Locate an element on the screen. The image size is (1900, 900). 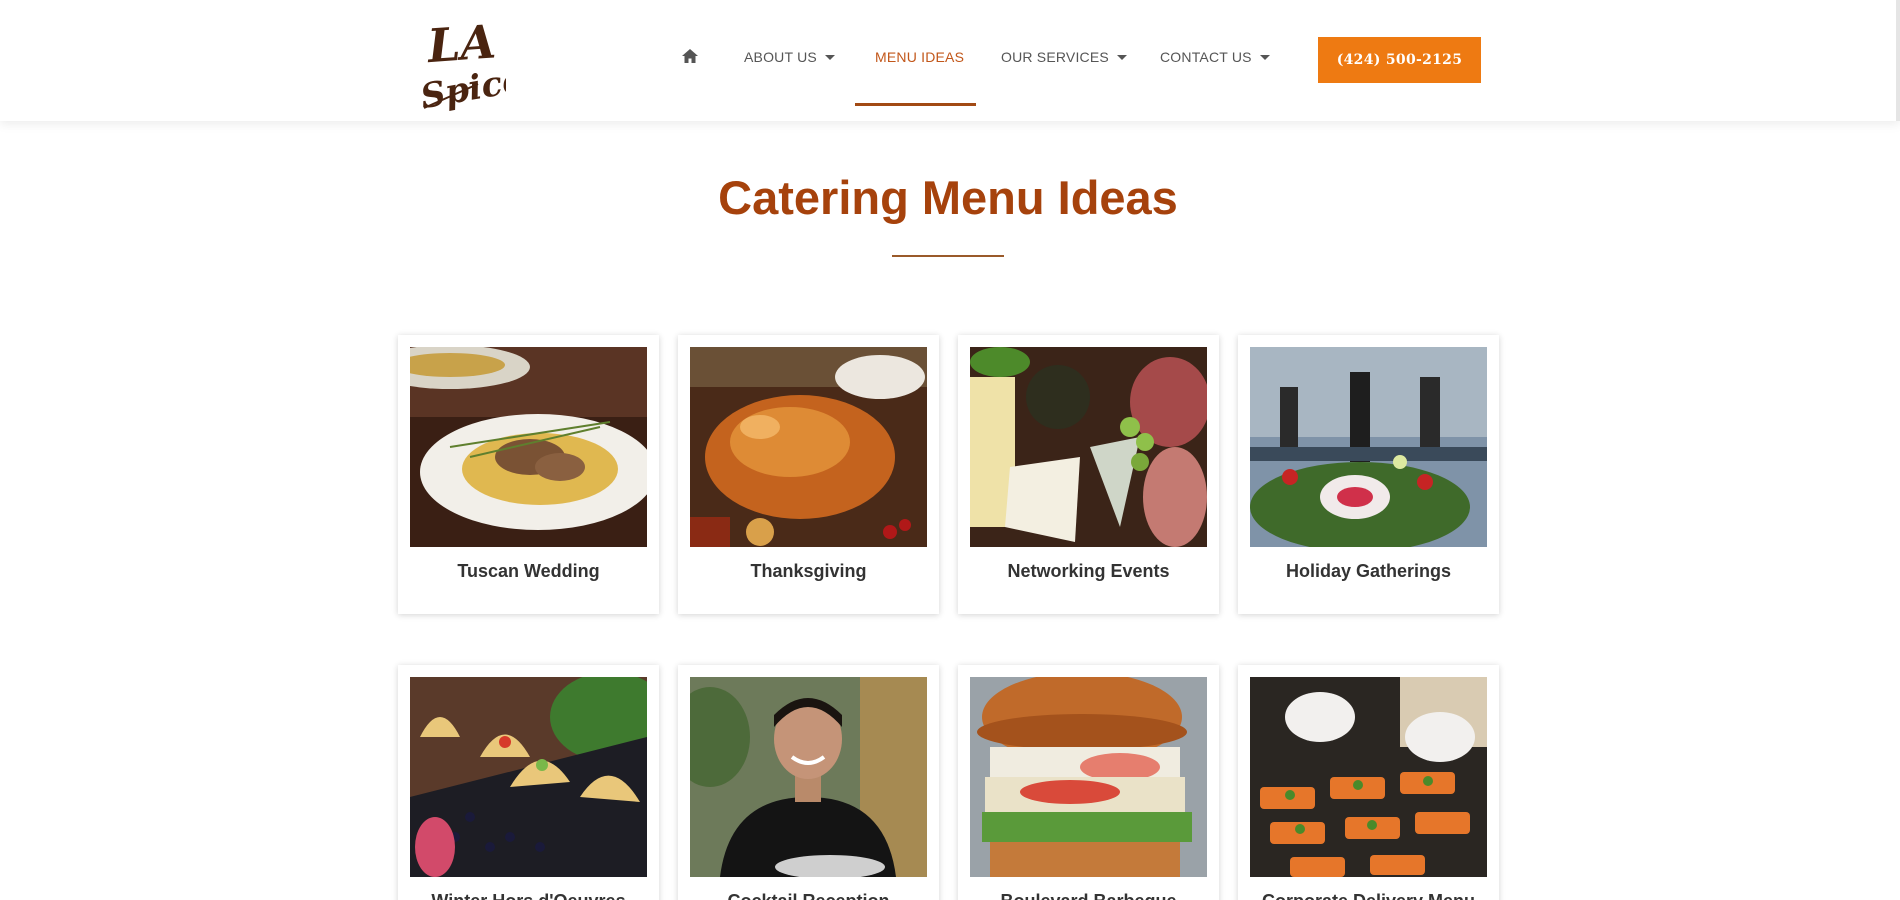
card-corporate-delivery-menu: Corporate Delivery Menu is located at coordinates (1368, 782).